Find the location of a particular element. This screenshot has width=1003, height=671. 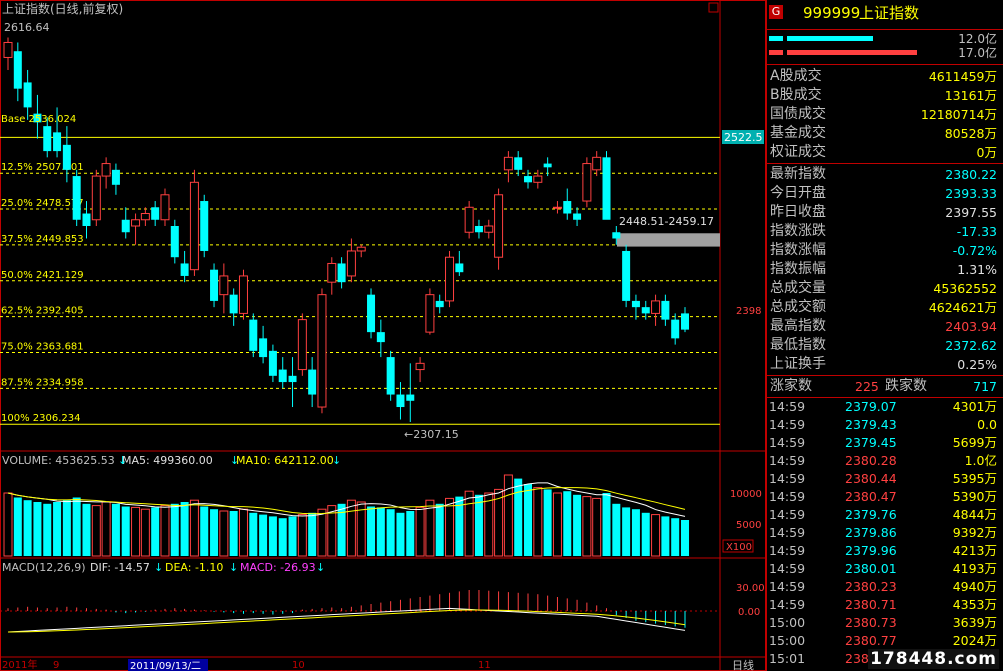

tick-volume: 0.0 is located at coordinates (987, 424).